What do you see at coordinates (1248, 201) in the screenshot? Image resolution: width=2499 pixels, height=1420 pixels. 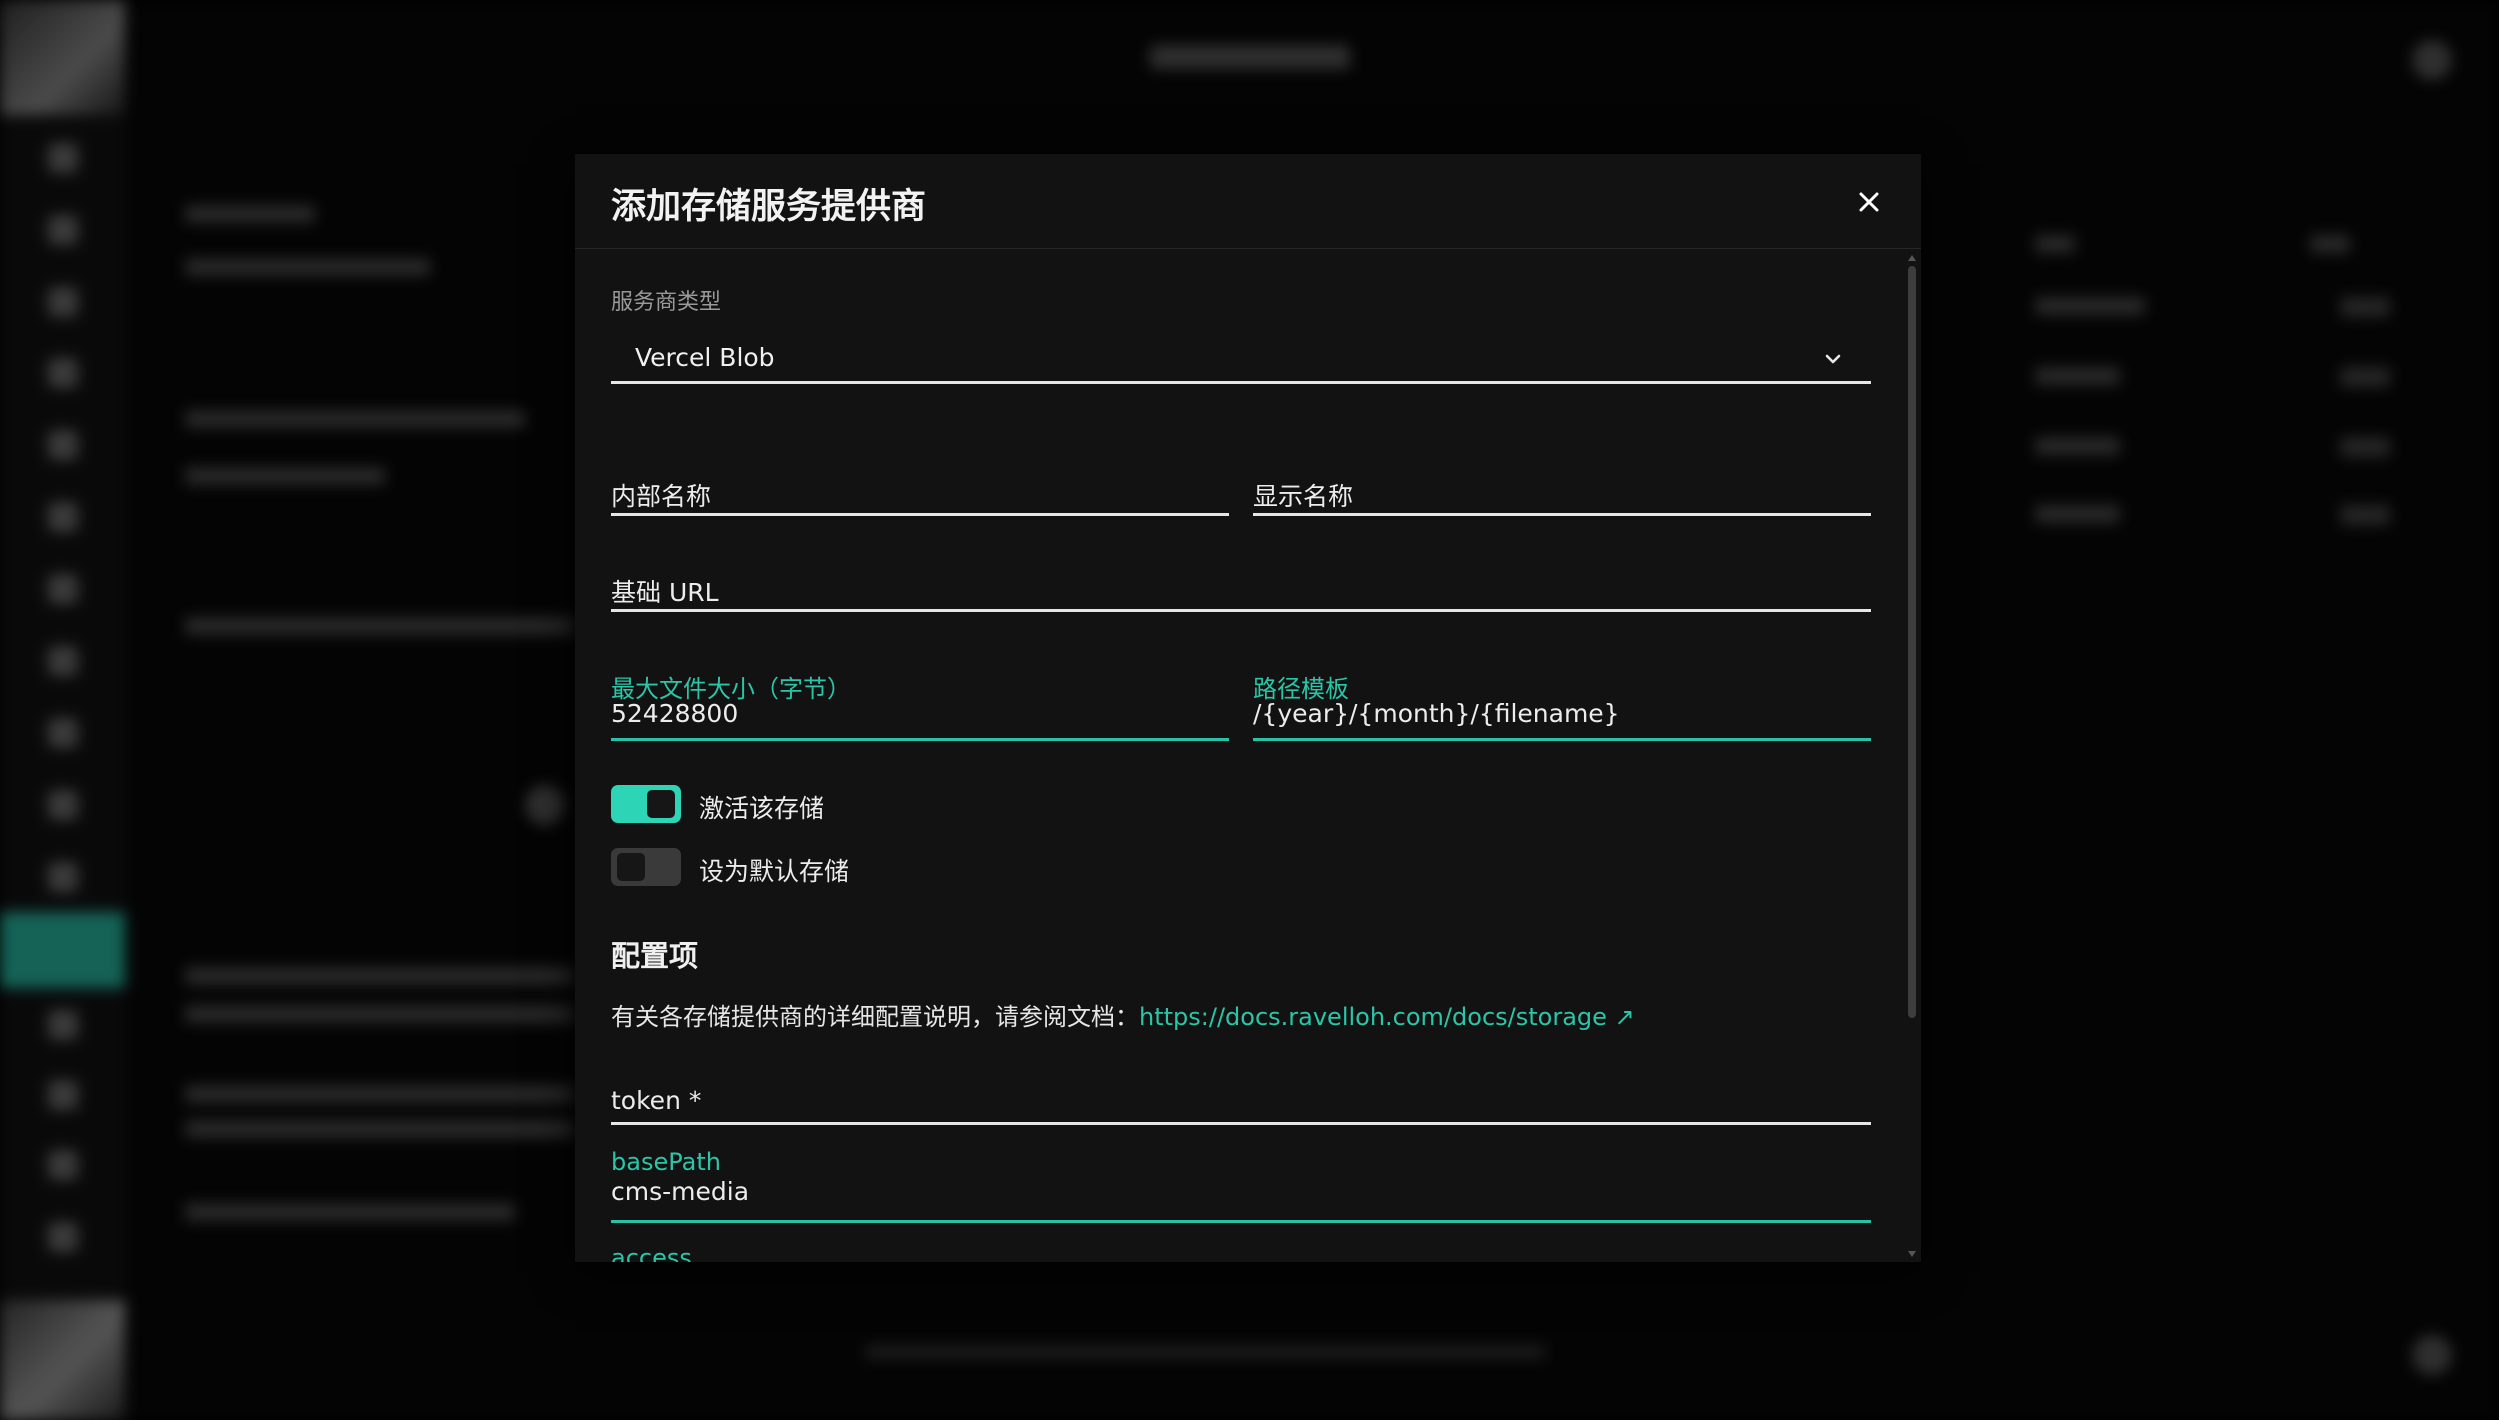 I see `dialog-header: 添加存储服务提供商` at bounding box center [1248, 201].